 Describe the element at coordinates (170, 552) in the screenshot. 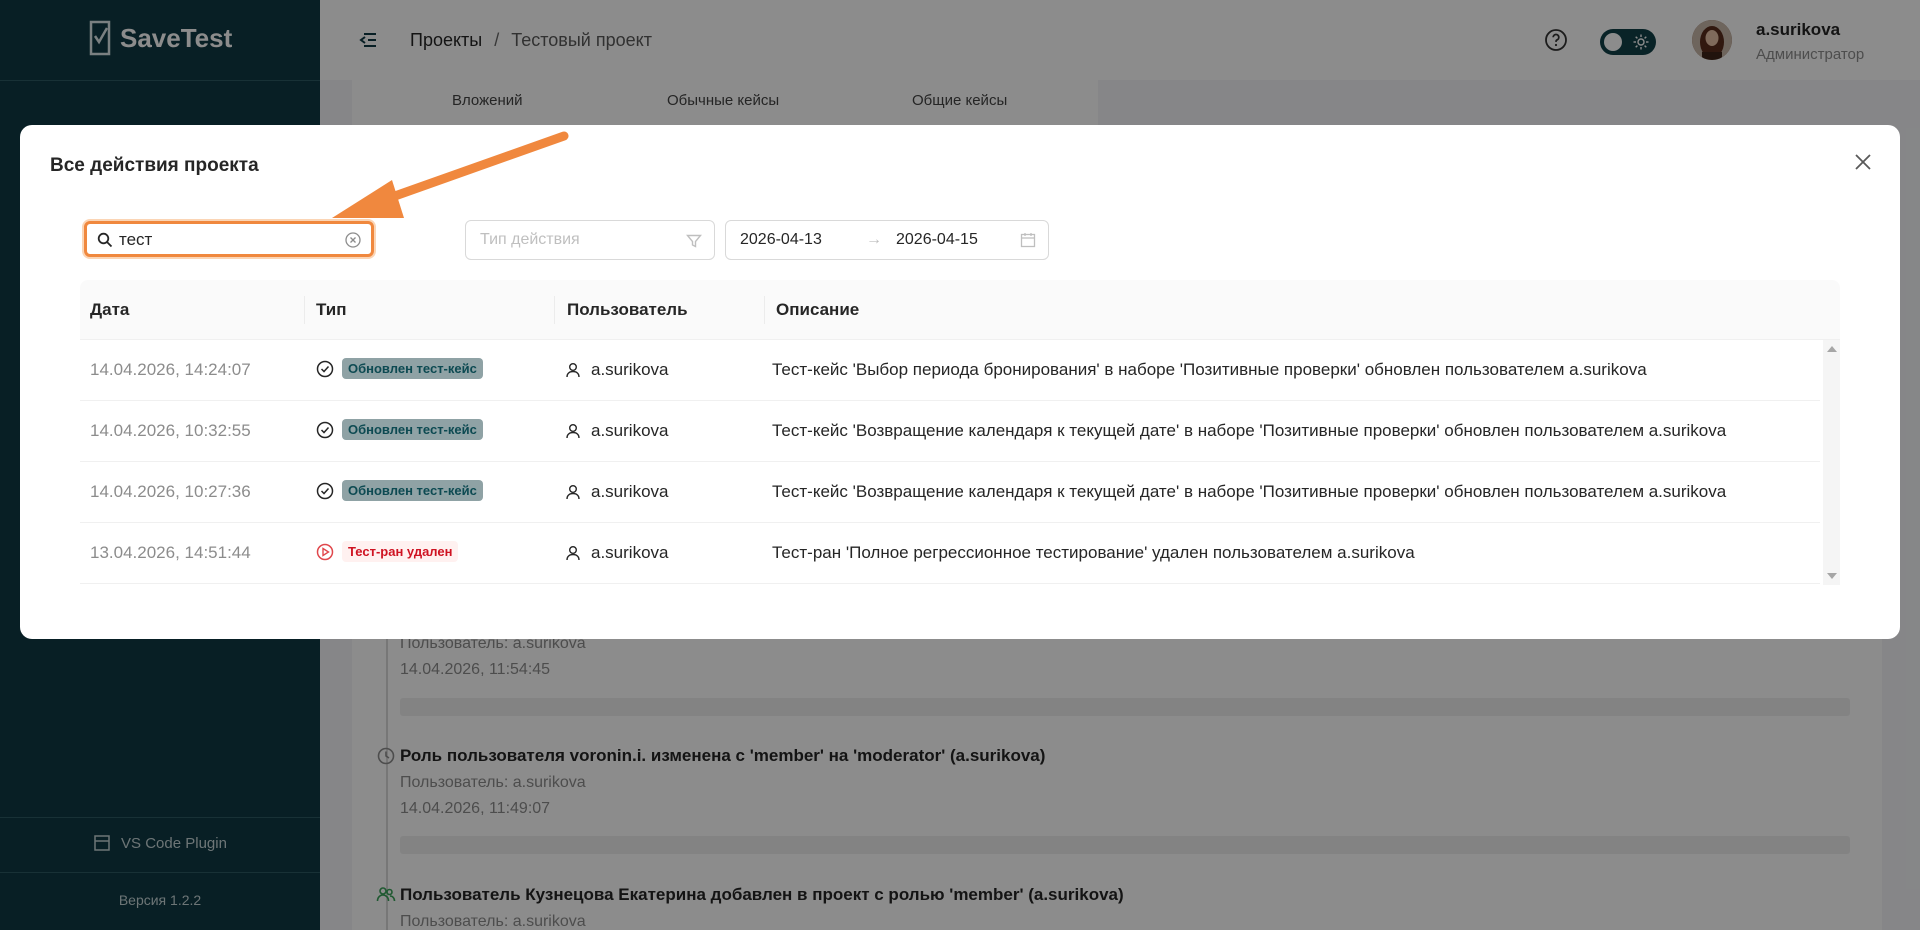

I see `row-date: 13.04.2026, 14:51:44` at that location.